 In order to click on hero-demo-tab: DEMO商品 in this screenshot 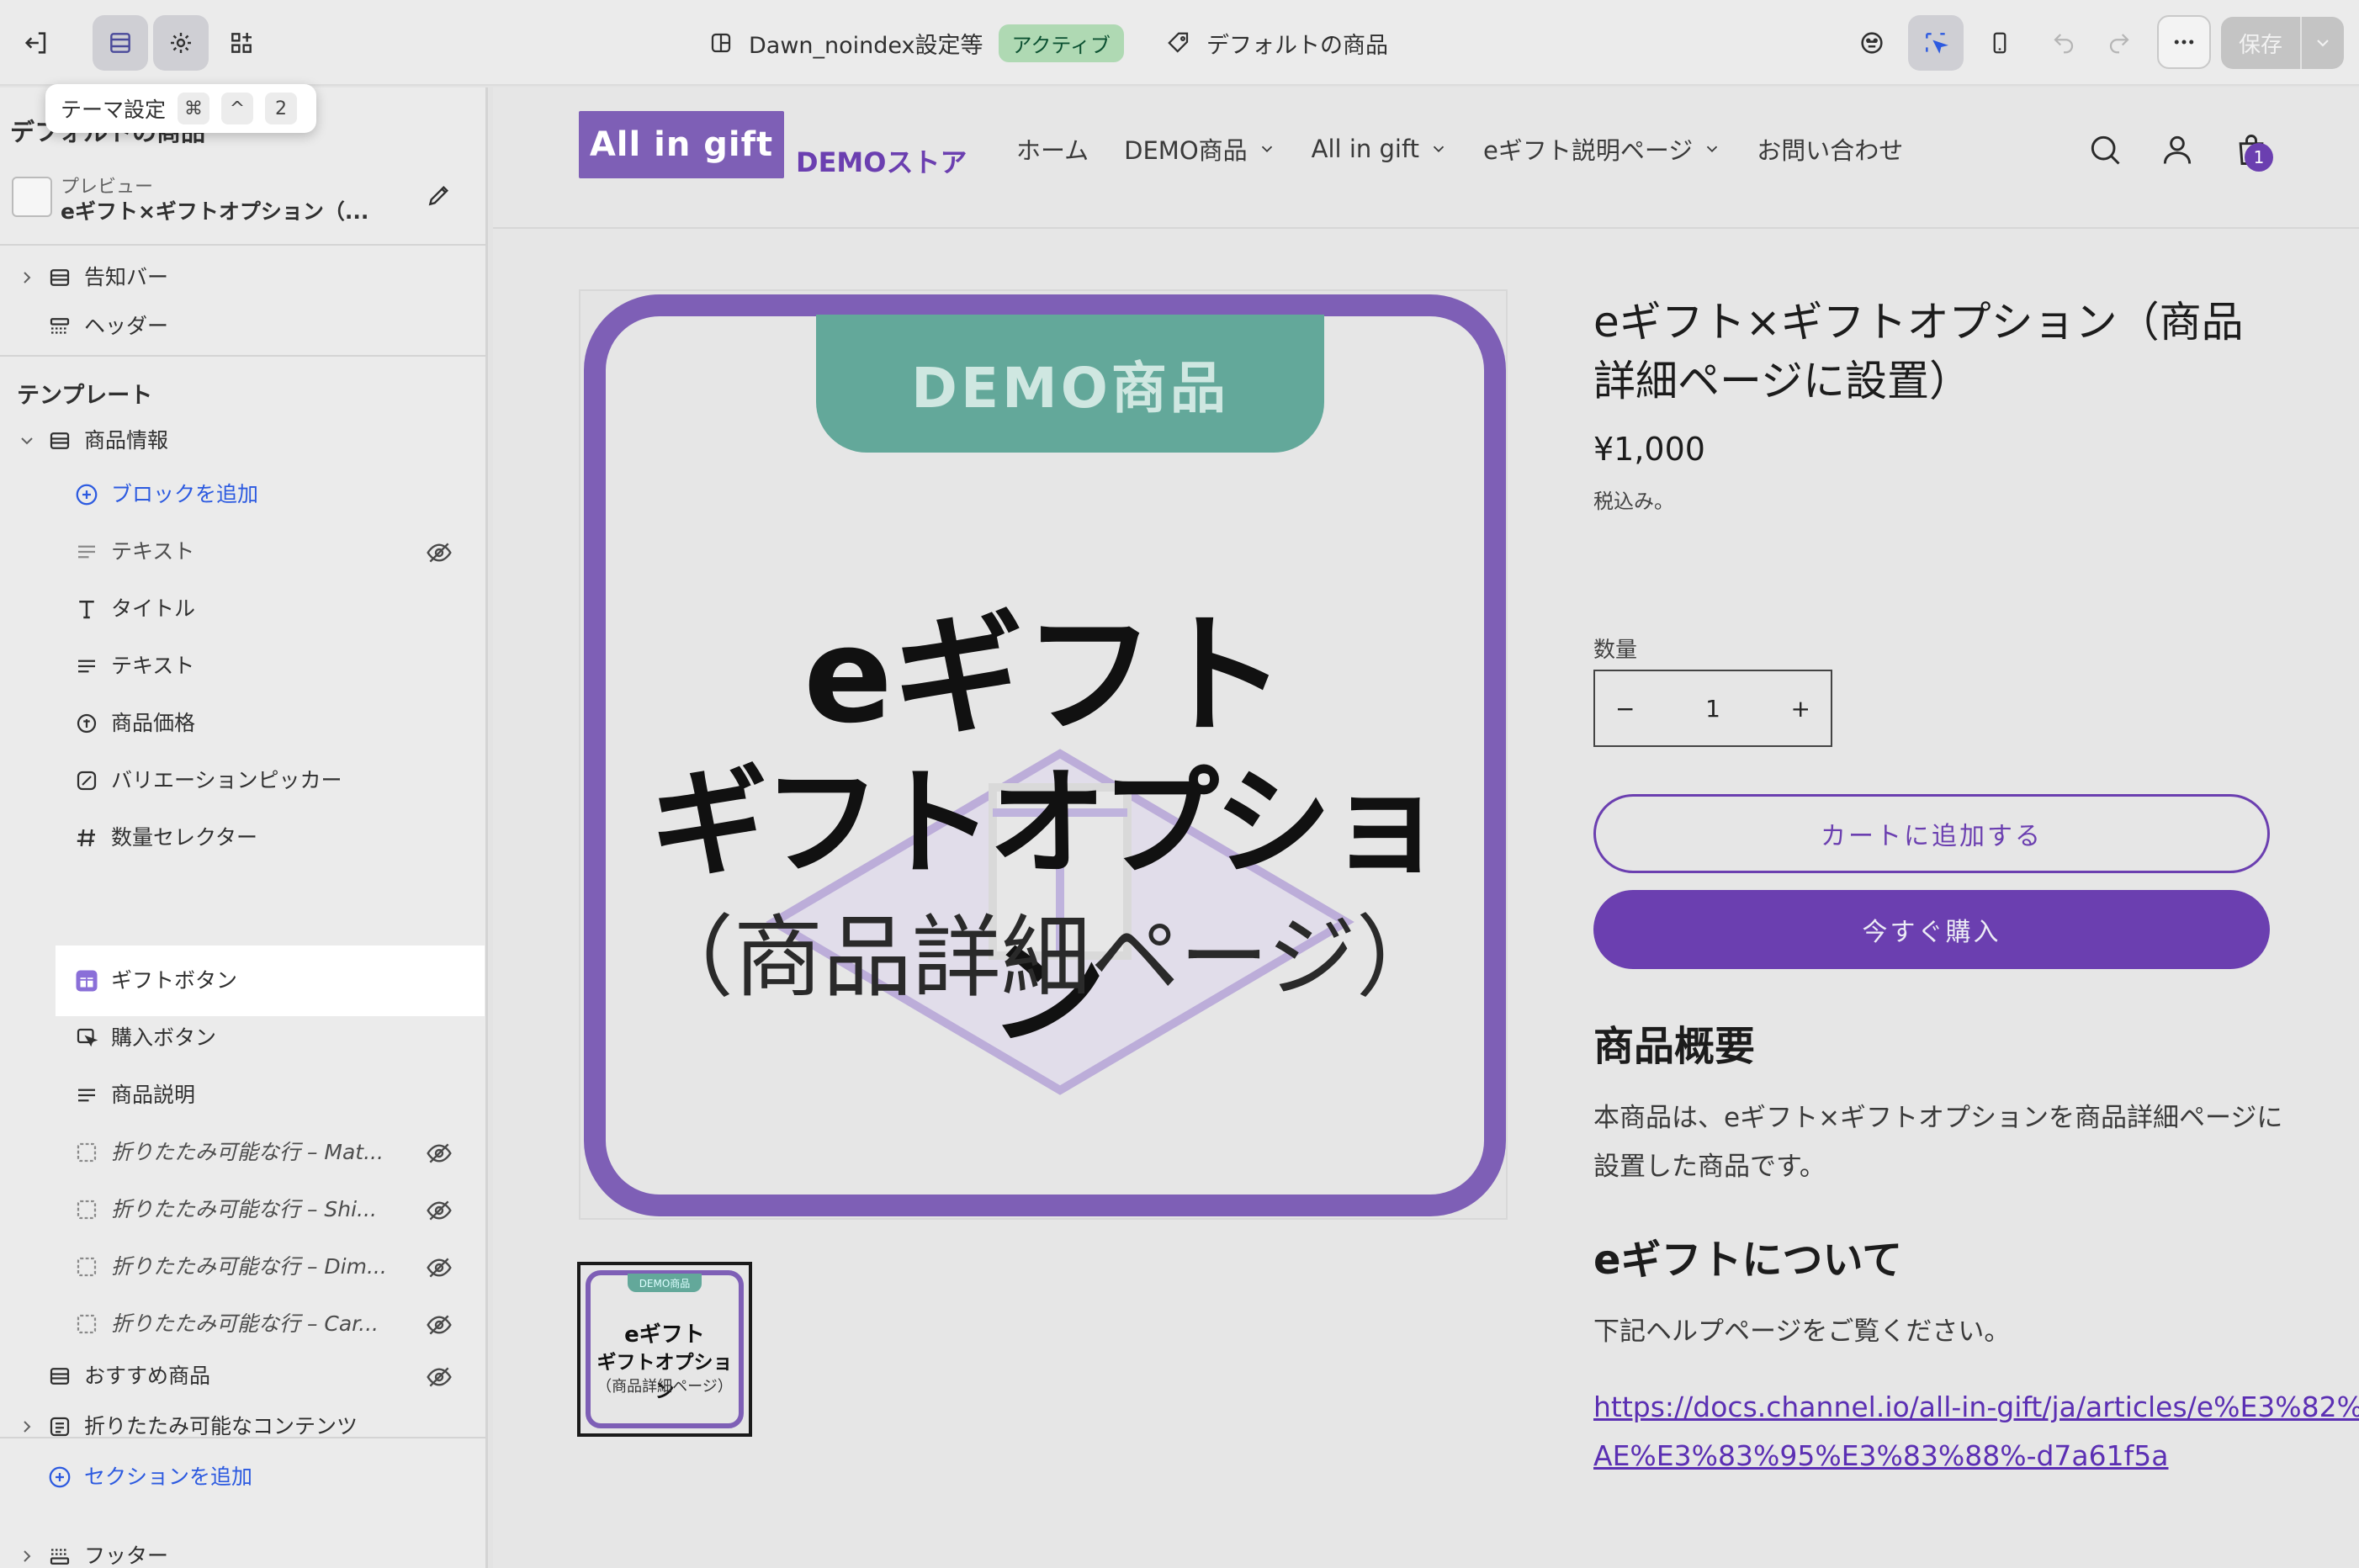, I will do `click(1070, 384)`.